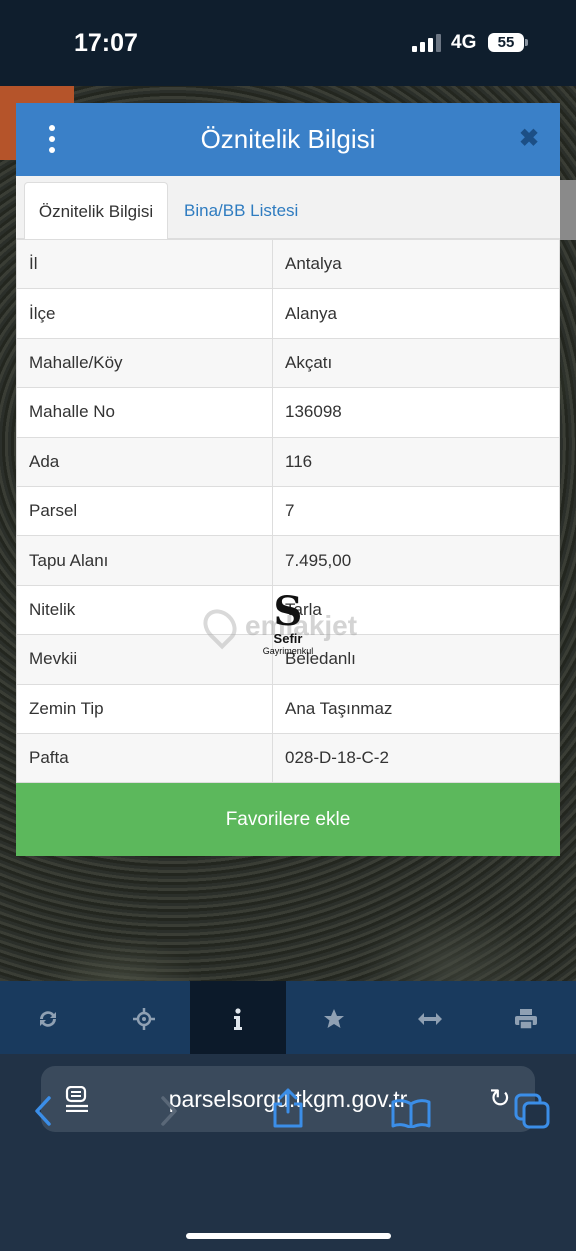 The height and width of the screenshot is (1251, 576). I want to click on attr-key: Pafta, so click(144, 758).